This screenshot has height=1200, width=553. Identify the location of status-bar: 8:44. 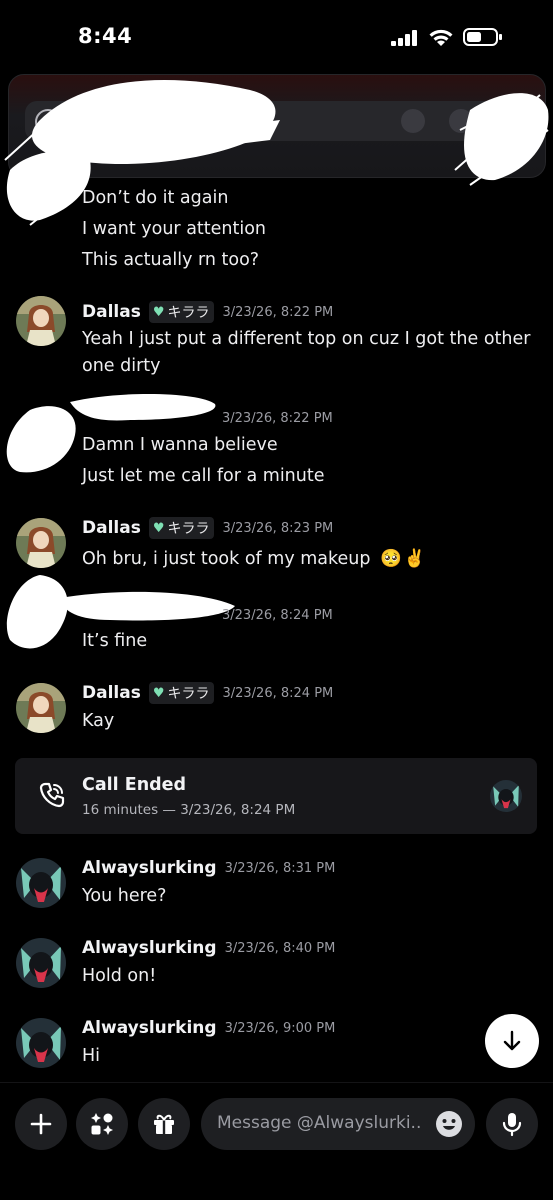
(276, 35).